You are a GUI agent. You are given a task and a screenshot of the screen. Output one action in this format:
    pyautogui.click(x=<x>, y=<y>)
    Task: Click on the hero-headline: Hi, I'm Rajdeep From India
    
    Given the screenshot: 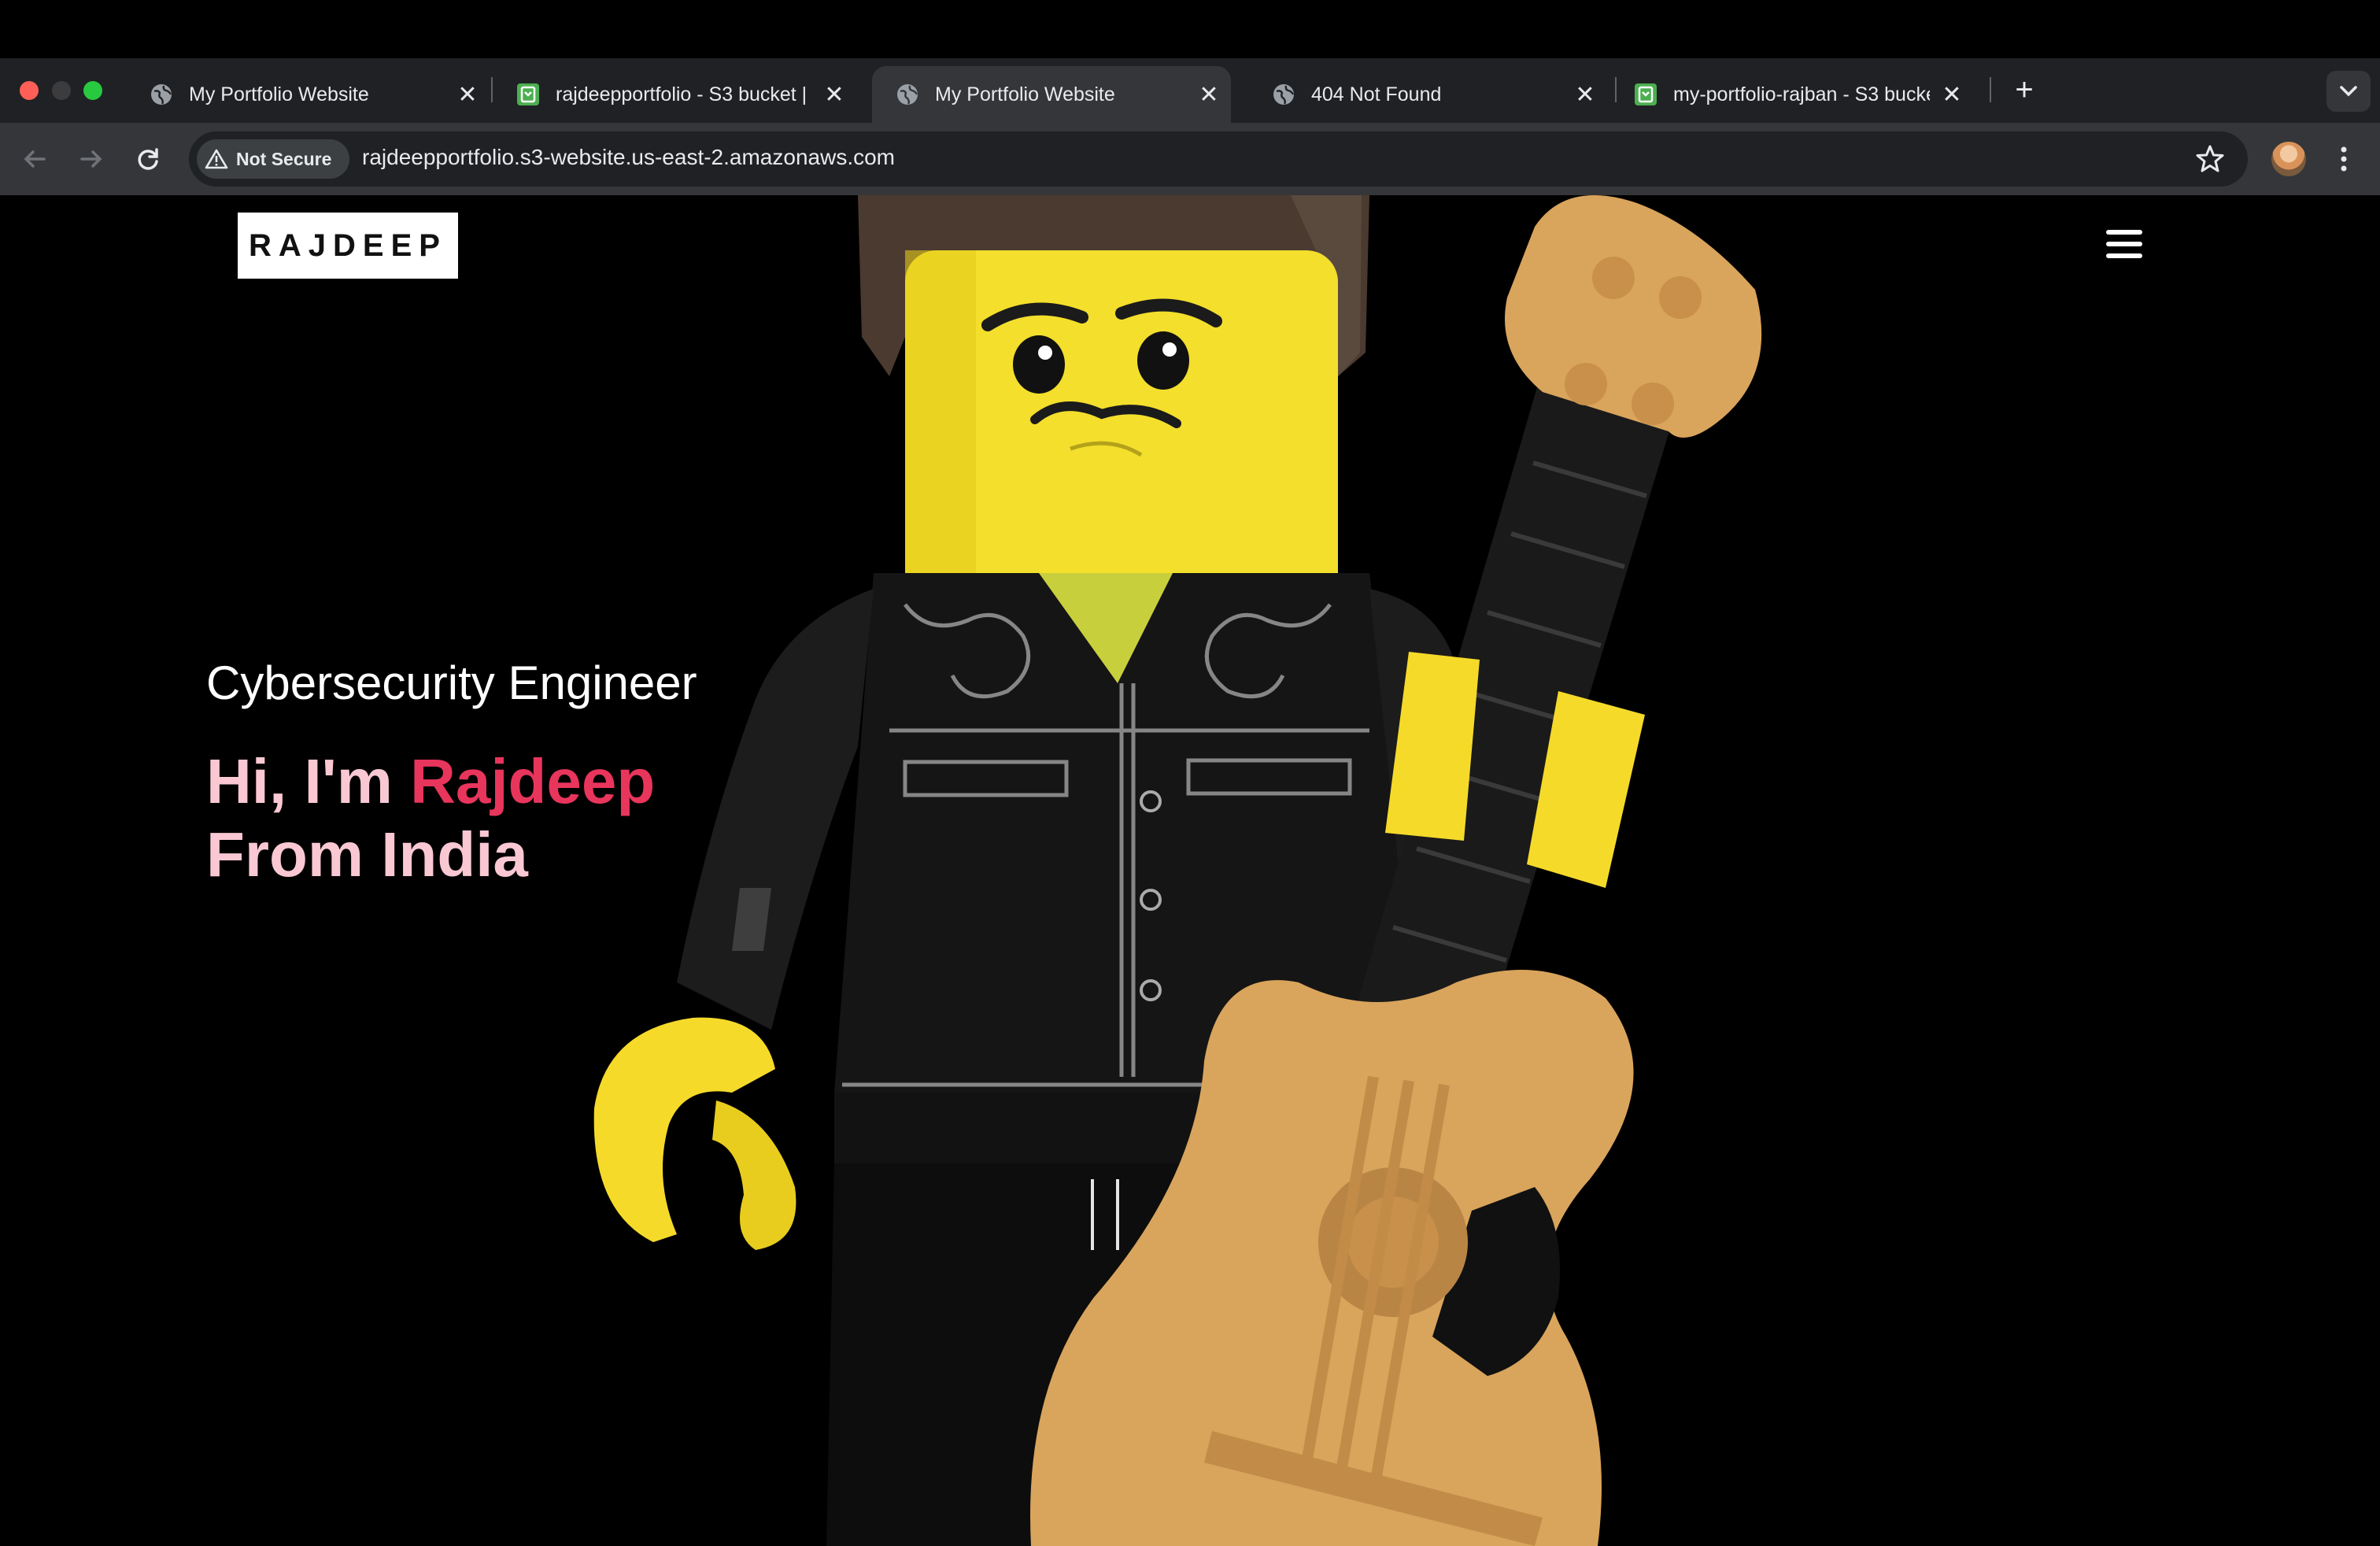 What is the action you would take?
    pyautogui.click(x=431, y=818)
    